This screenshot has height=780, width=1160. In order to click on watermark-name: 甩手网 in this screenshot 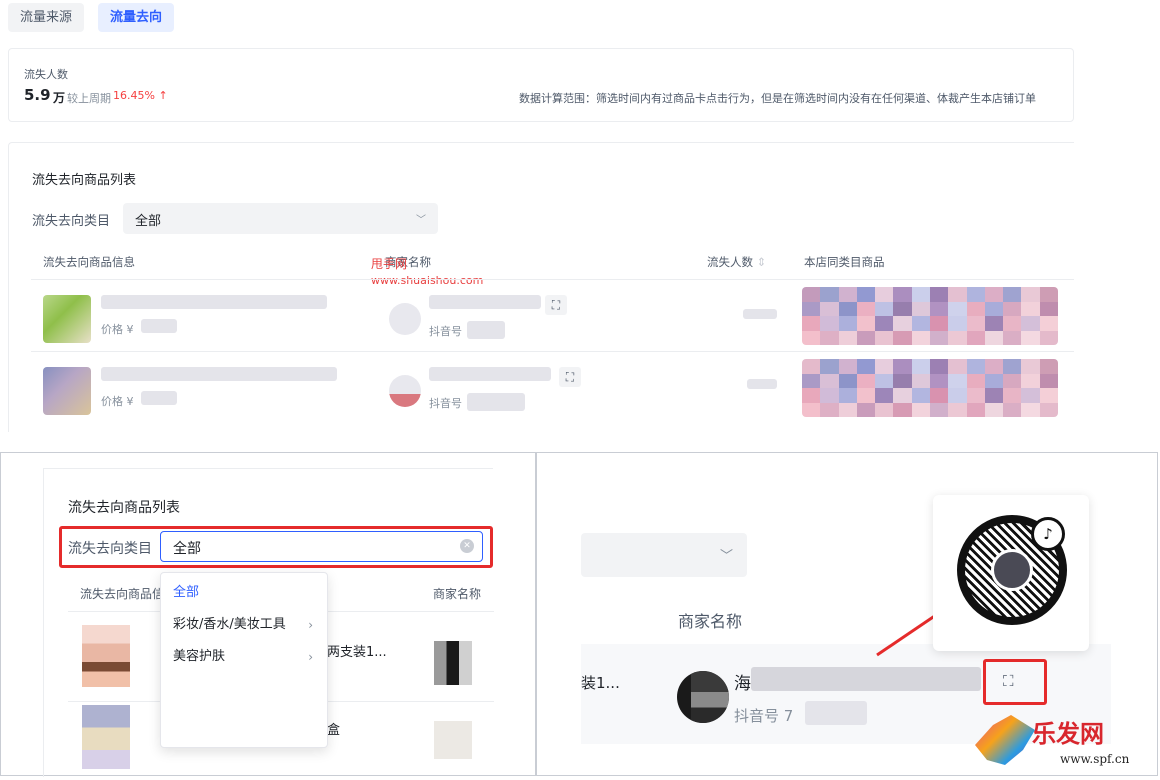, I will do `click(389, 264)`.